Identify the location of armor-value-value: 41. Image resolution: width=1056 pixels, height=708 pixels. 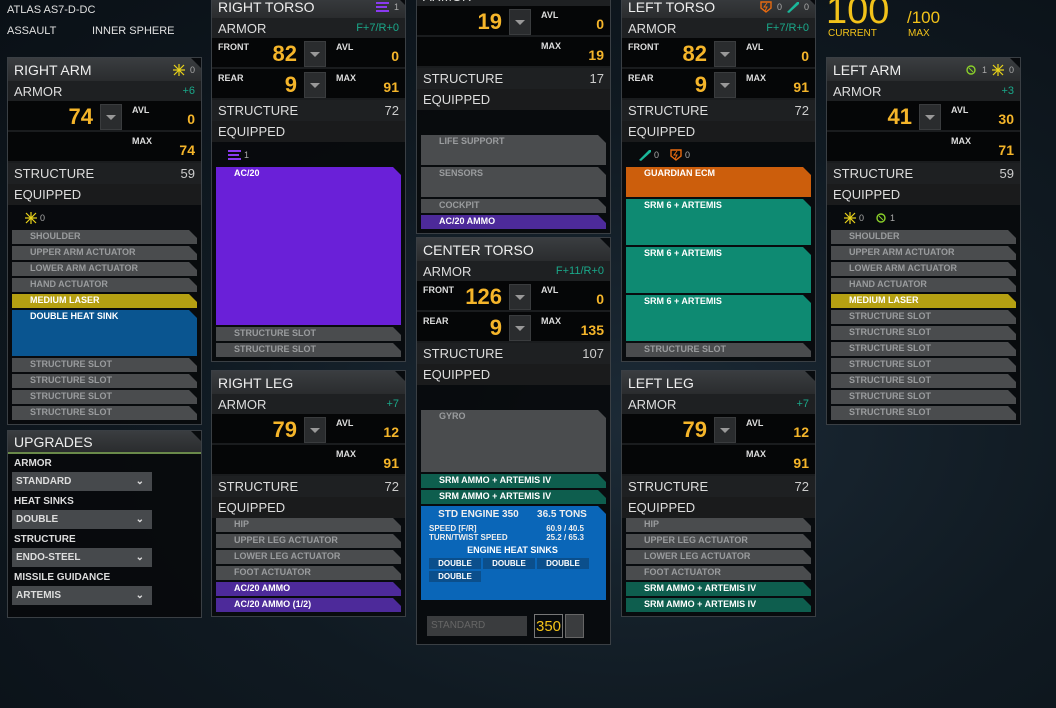
(900, 117).